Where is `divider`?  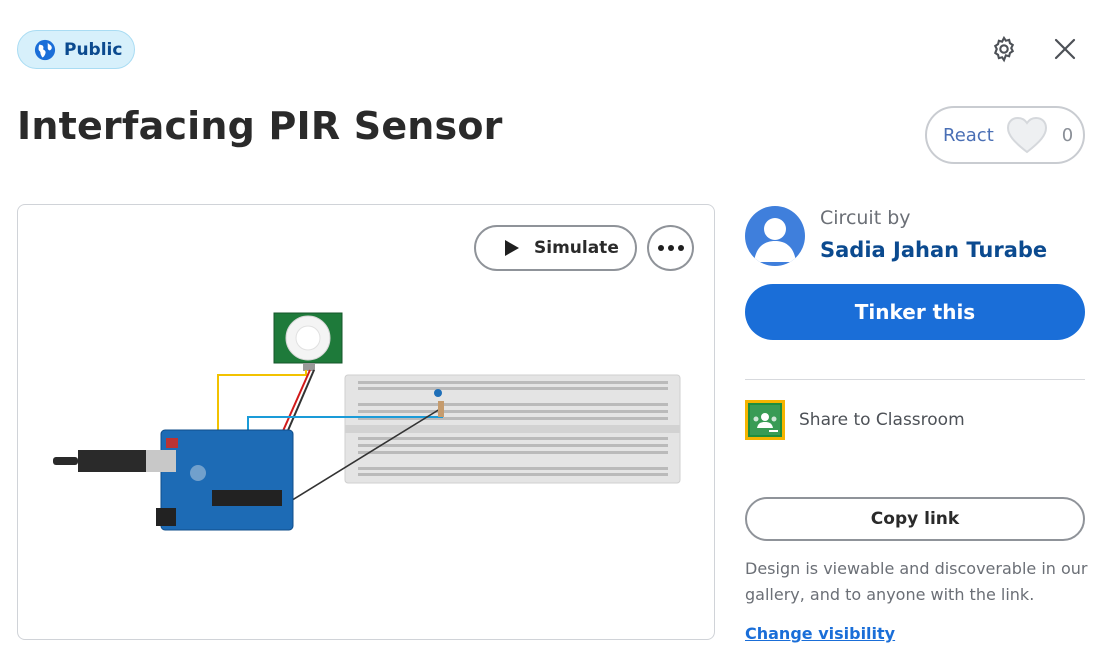 divider is located at coordinates (915, 379).